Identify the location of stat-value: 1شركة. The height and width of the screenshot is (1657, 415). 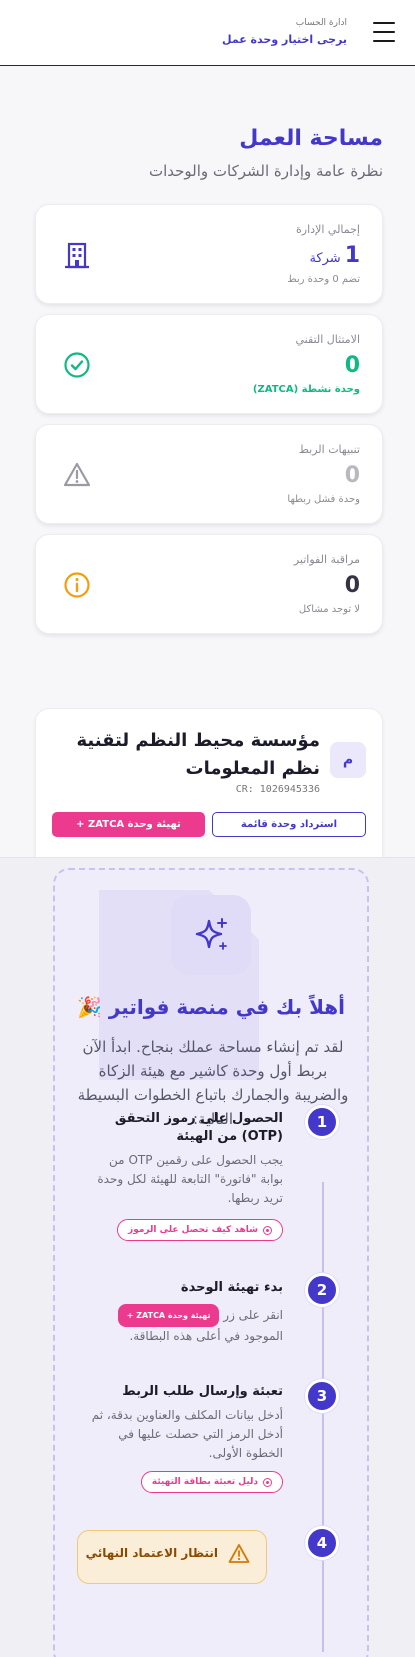
(334, 255).